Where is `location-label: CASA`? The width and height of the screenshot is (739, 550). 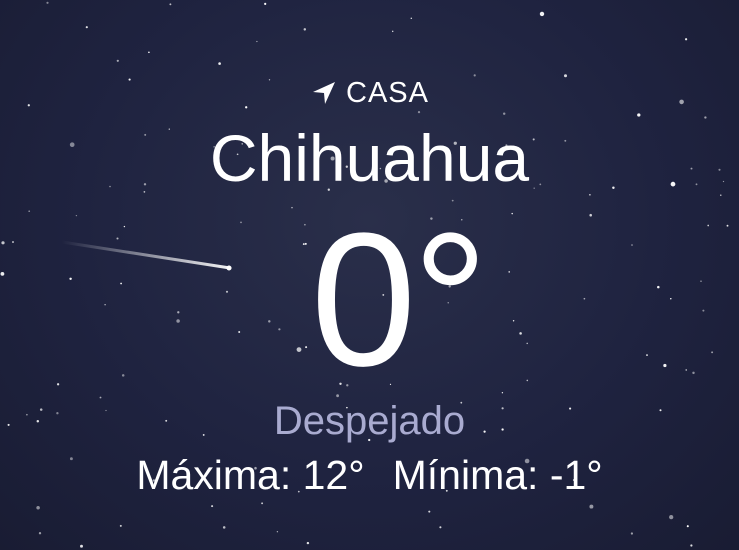
location-label: CASA is located at coordinates (387, 93).